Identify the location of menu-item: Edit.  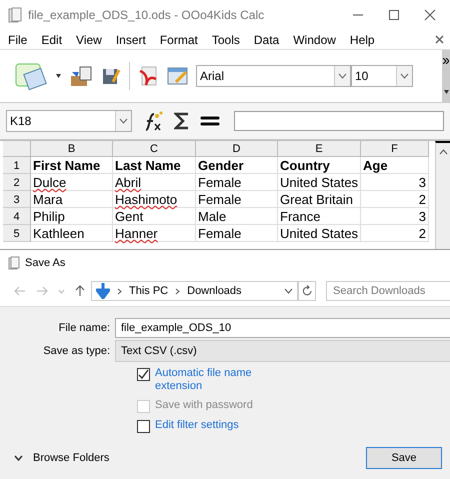
(51, 39).